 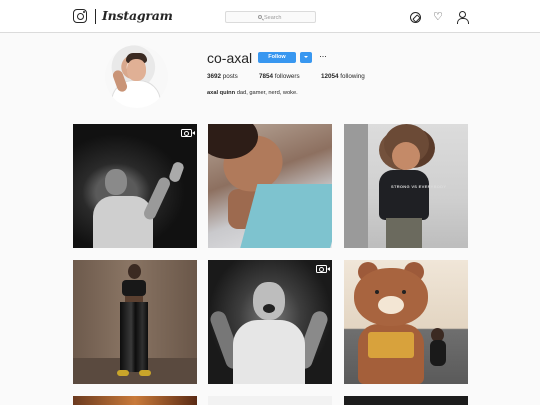 I want to click on following-count: 12054 following, so click(x=343, y=76).